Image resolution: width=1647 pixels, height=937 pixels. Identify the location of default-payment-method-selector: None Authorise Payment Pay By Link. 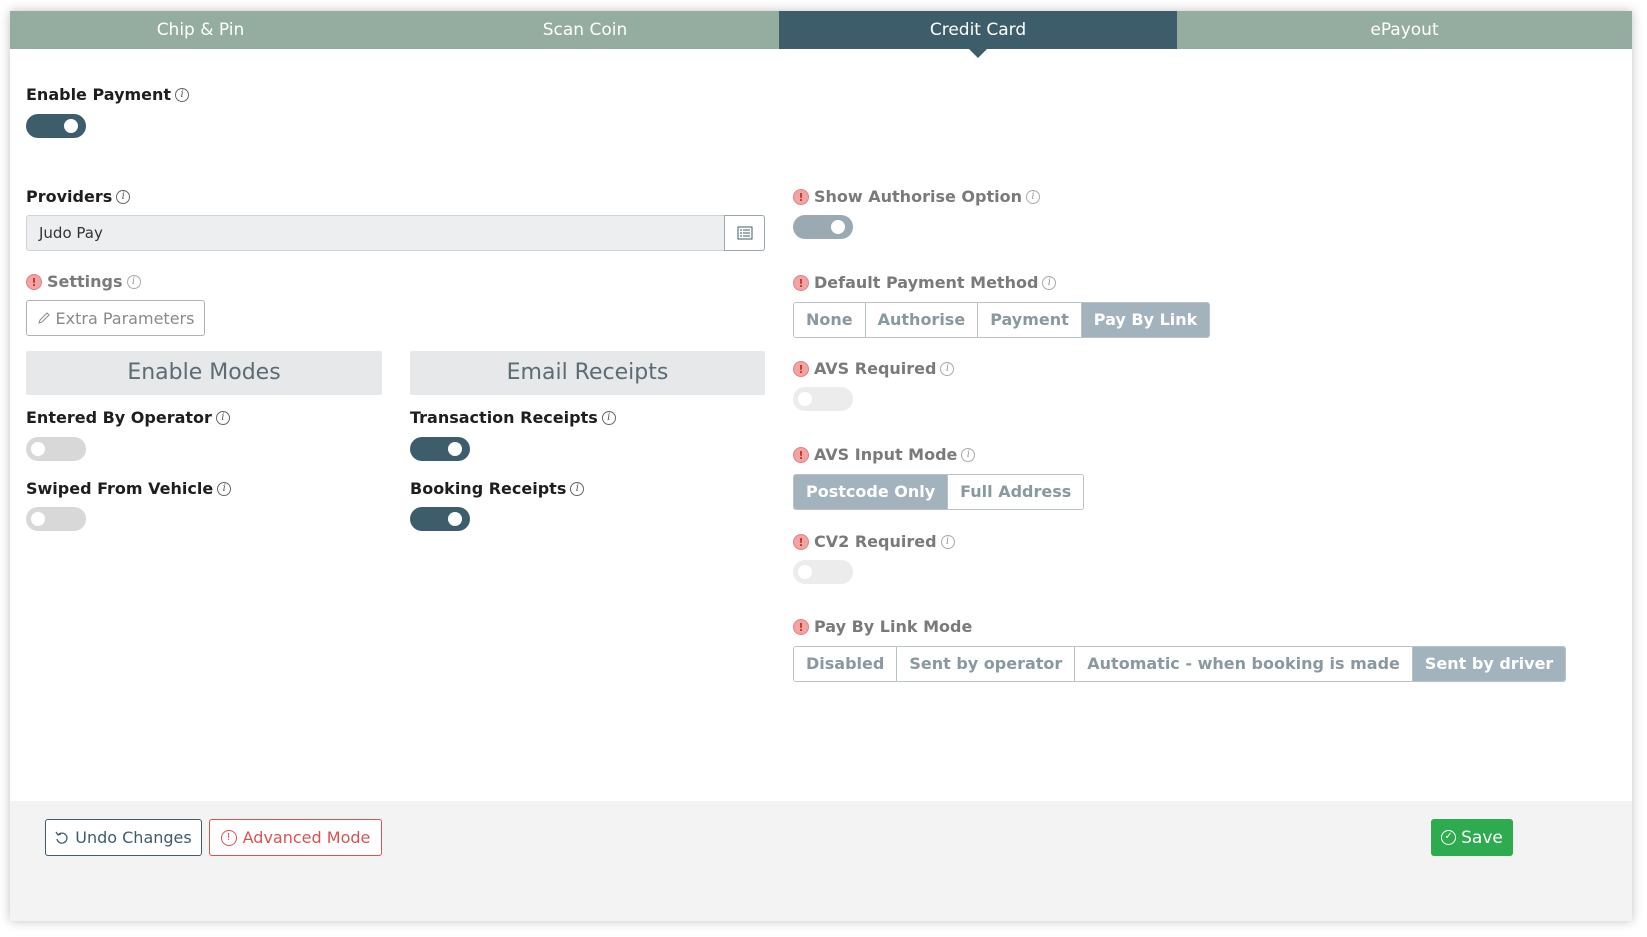
(1002, 320).